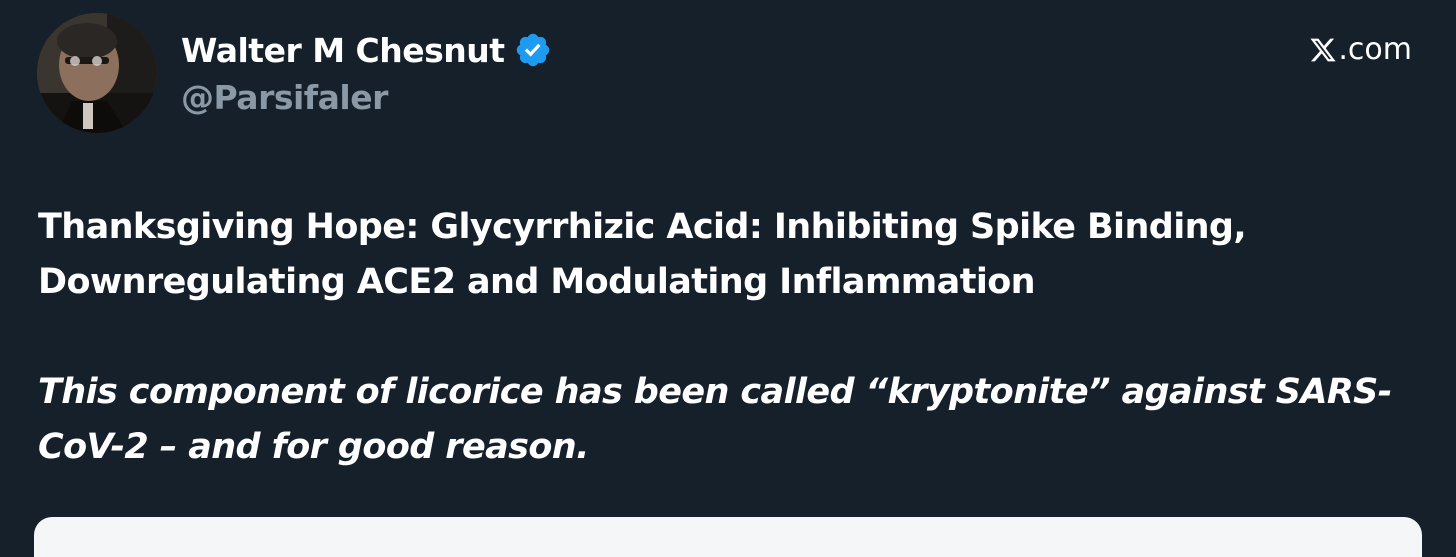 This screenshot has width=1456, height=557. I want to click on display-name: Walter M Chesnut, so click(343, 50).